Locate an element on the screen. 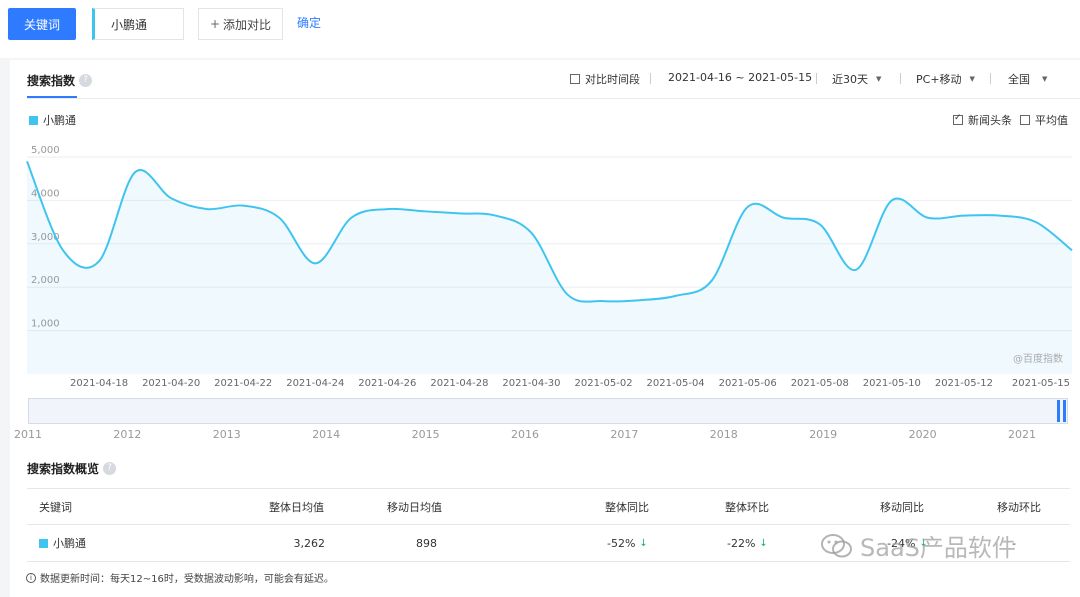 The height and width of the screenshot is (597, 1080). x-tick-label: 2021-04-18 is located at coordinates (99, 383).